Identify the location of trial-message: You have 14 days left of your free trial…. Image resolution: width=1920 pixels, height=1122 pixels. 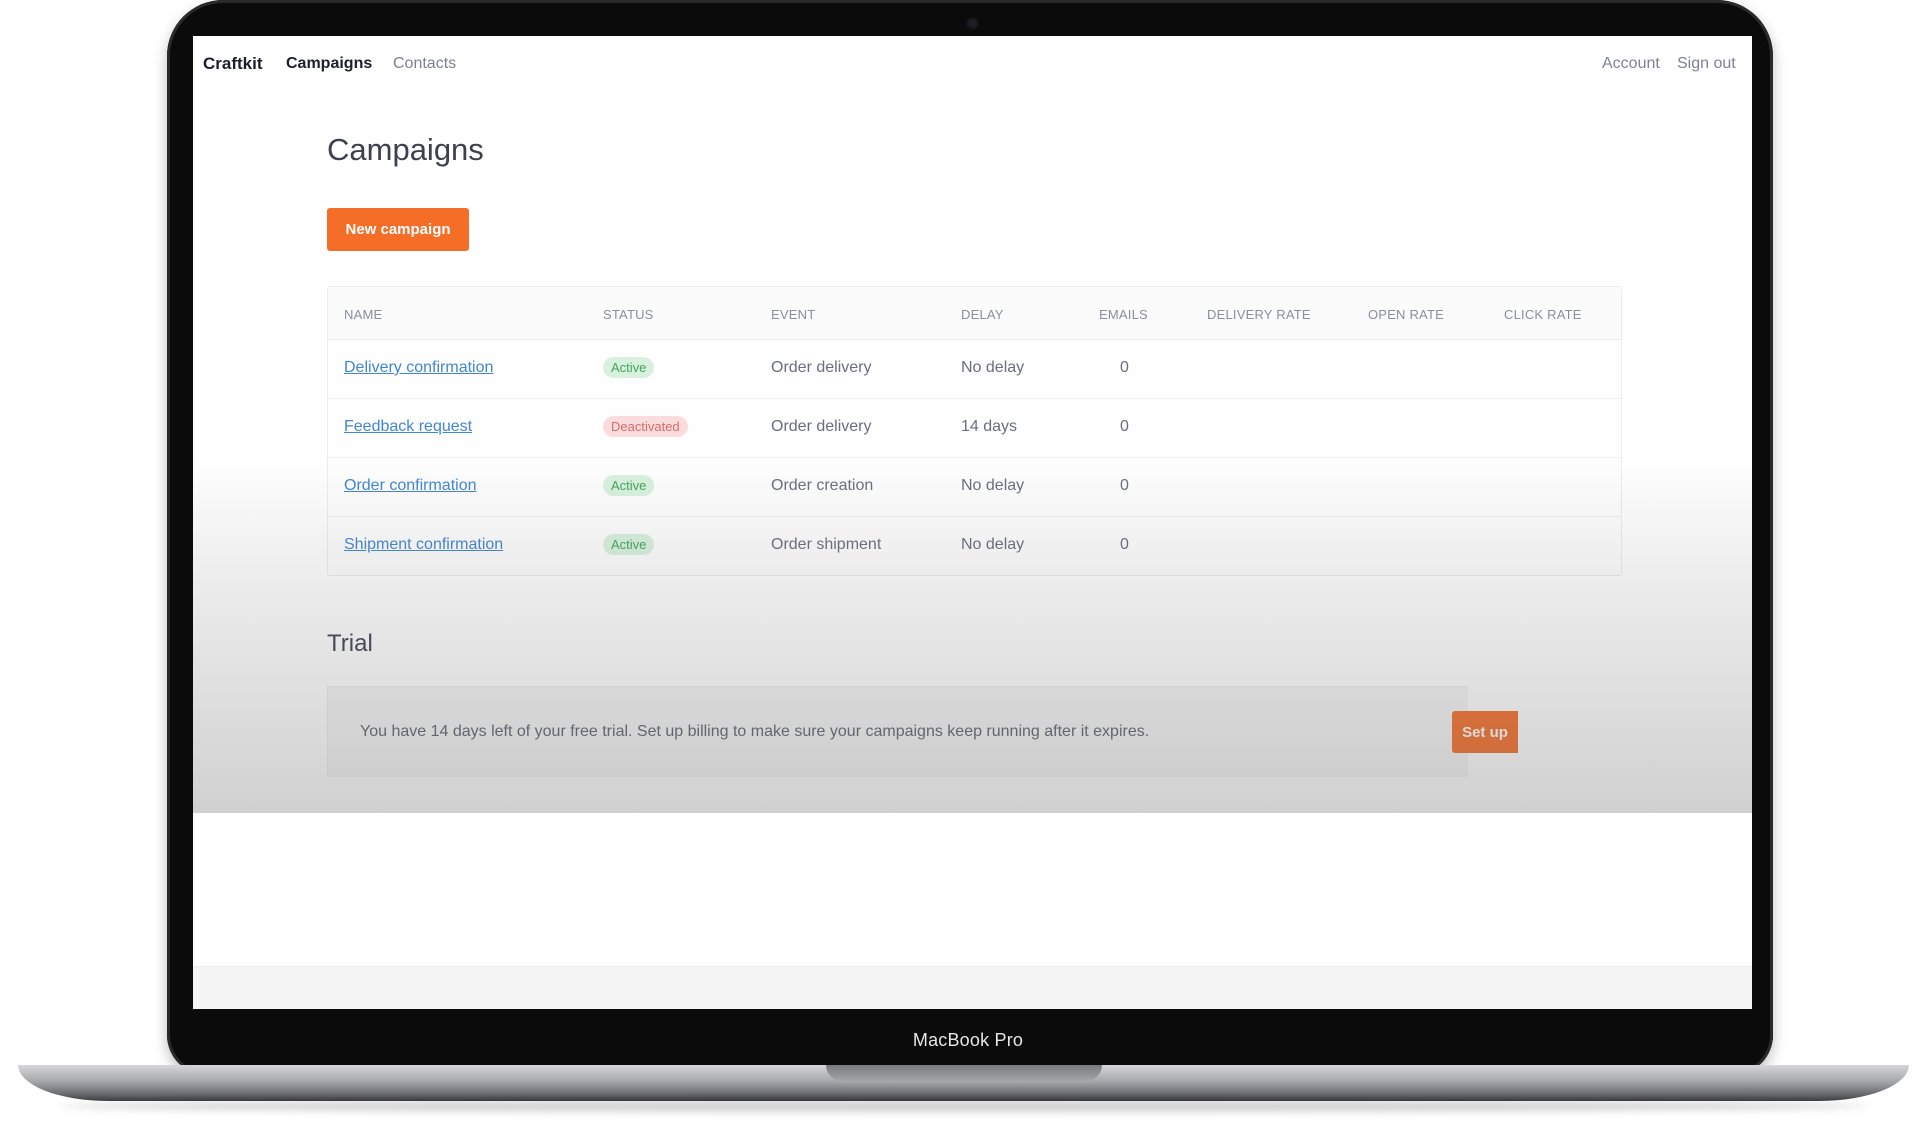
(755, 731).